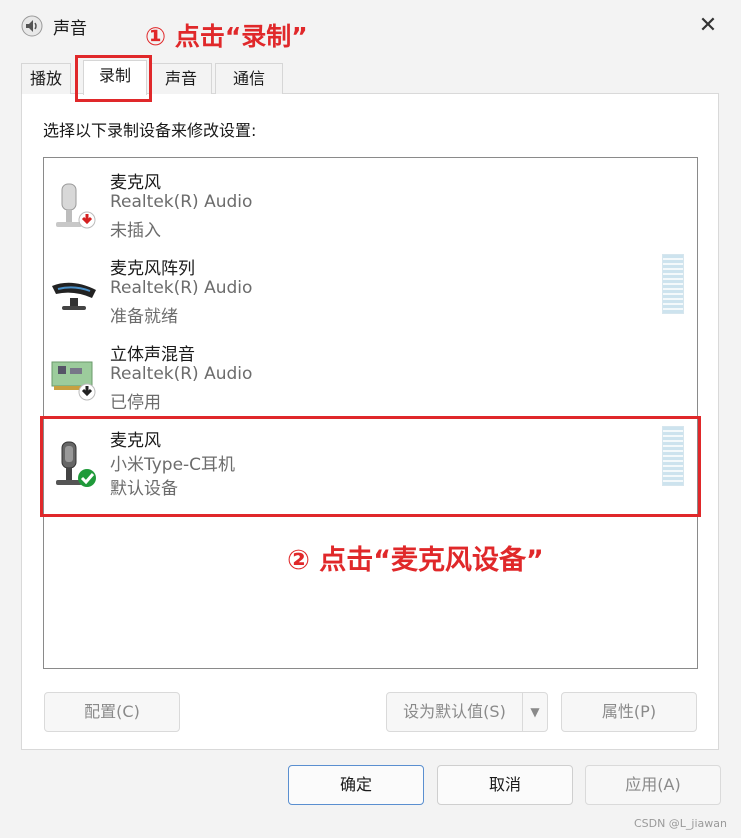 The image size is (741, 838). I want to click on device-status: 准备就绪, so click(144, 317).